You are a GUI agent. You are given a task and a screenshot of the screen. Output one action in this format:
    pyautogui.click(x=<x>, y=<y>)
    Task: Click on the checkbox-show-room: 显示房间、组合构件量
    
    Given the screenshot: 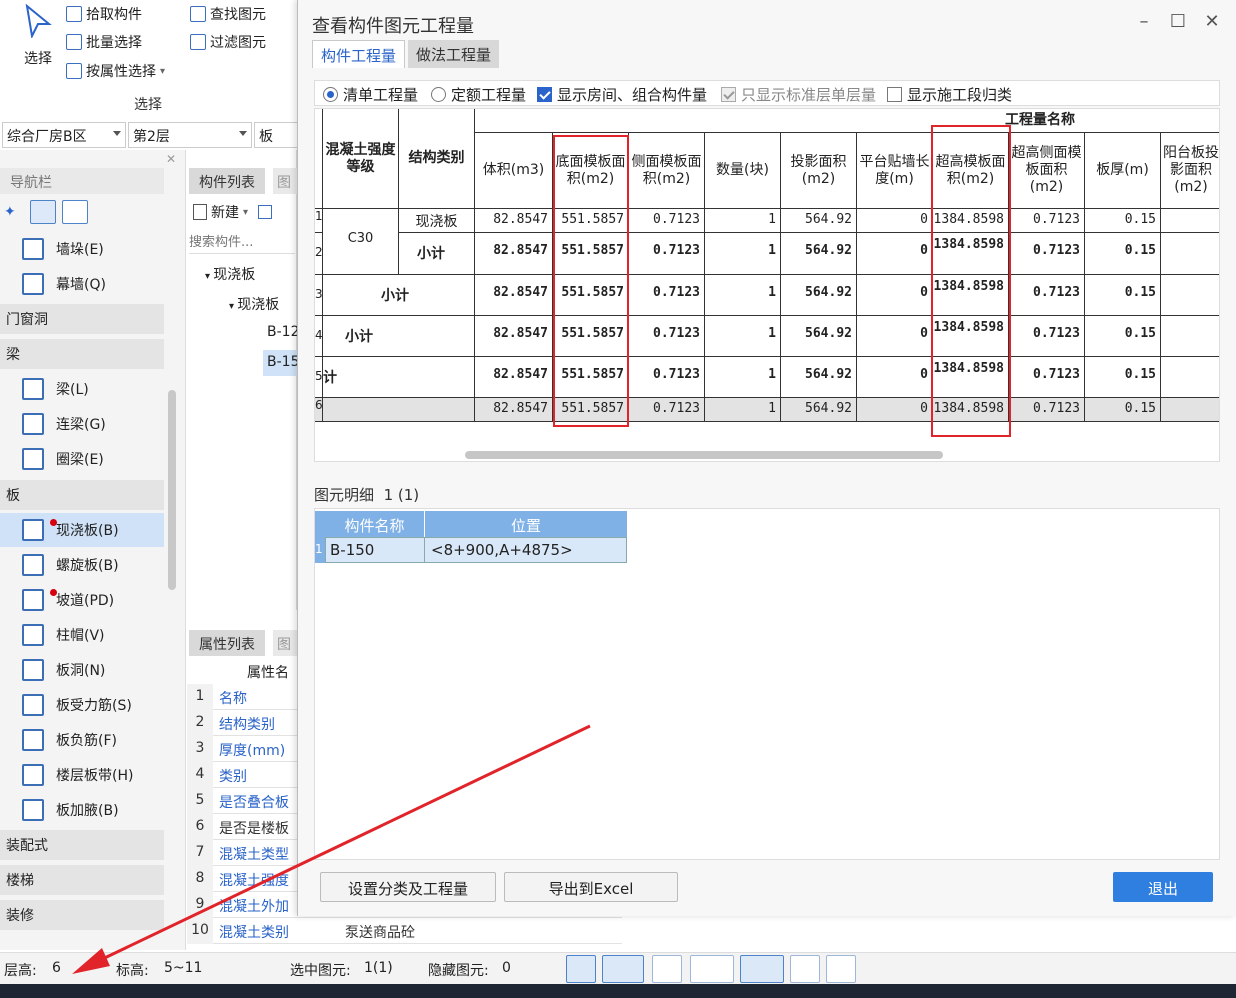 What is the action you would take?
    pyautogui.click(x=622, y=94)
    